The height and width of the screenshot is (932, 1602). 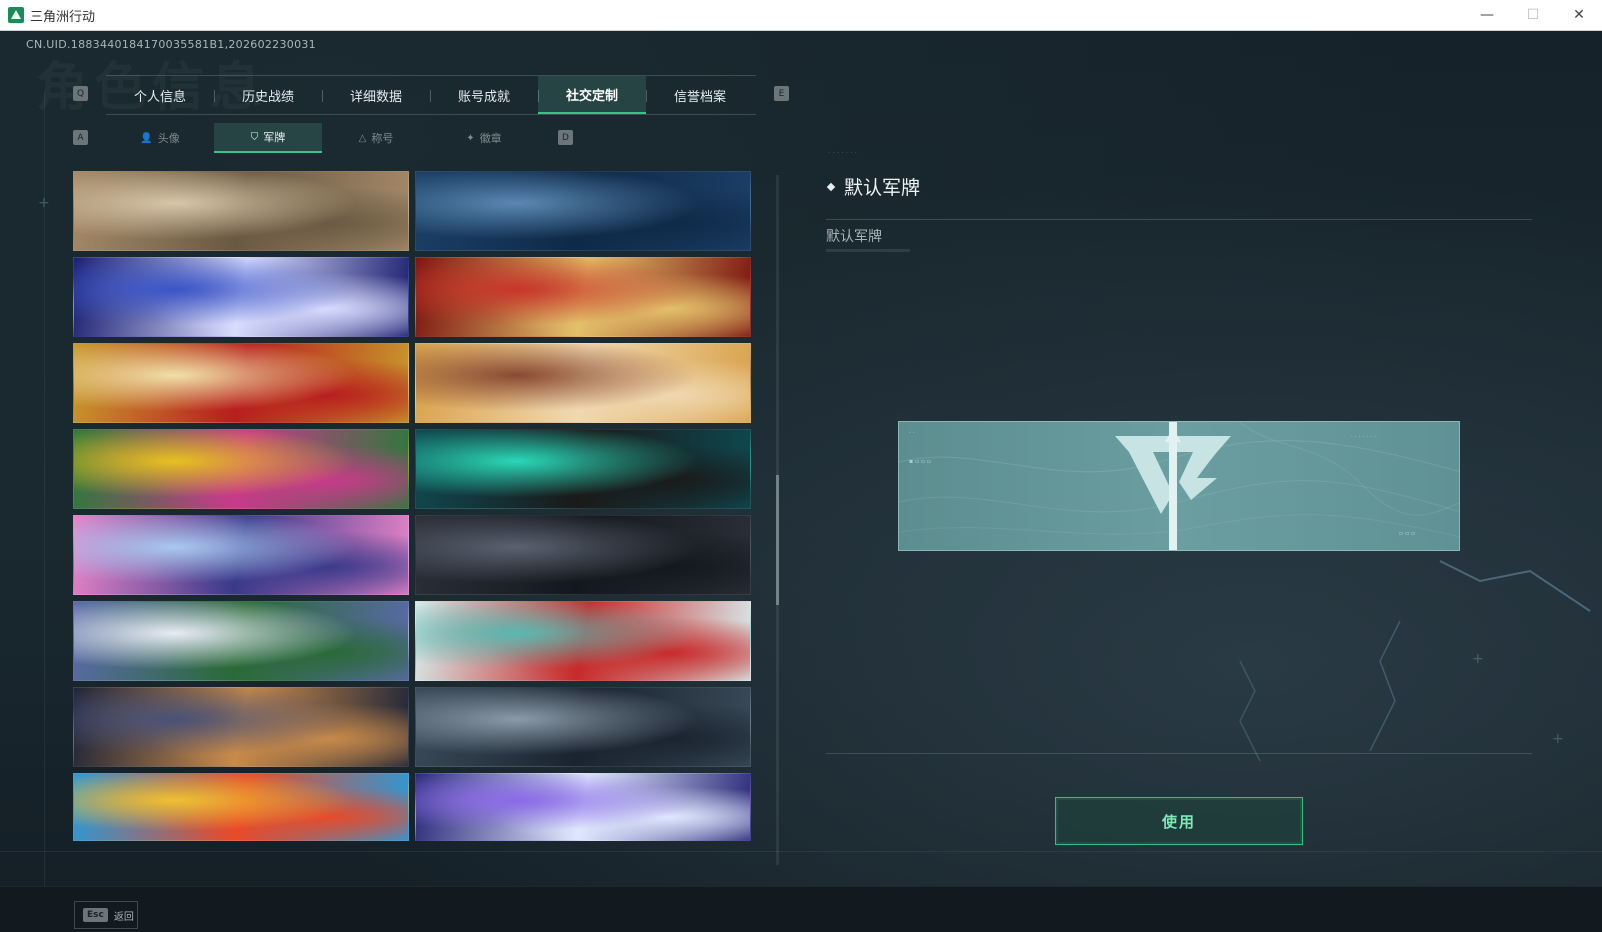 I want to click on footer-bar: Esc 返回, so click(x=801, y=909).